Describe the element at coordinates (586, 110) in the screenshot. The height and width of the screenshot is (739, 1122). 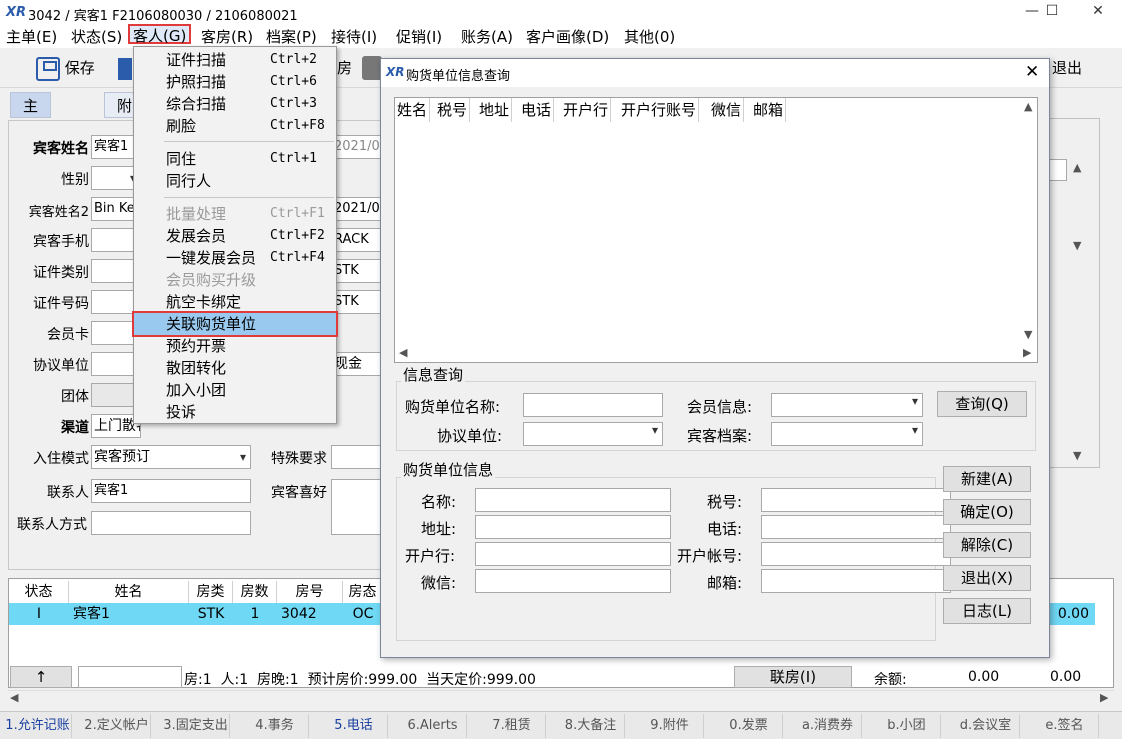
I see `col-bank: 开户行` at that location.